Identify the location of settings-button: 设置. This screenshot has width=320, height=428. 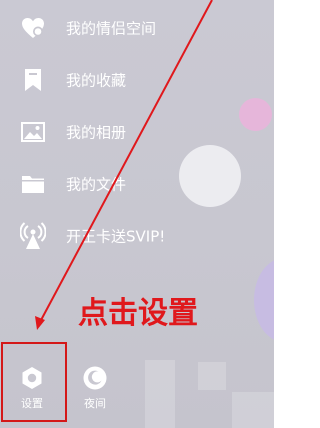
(32, 390).